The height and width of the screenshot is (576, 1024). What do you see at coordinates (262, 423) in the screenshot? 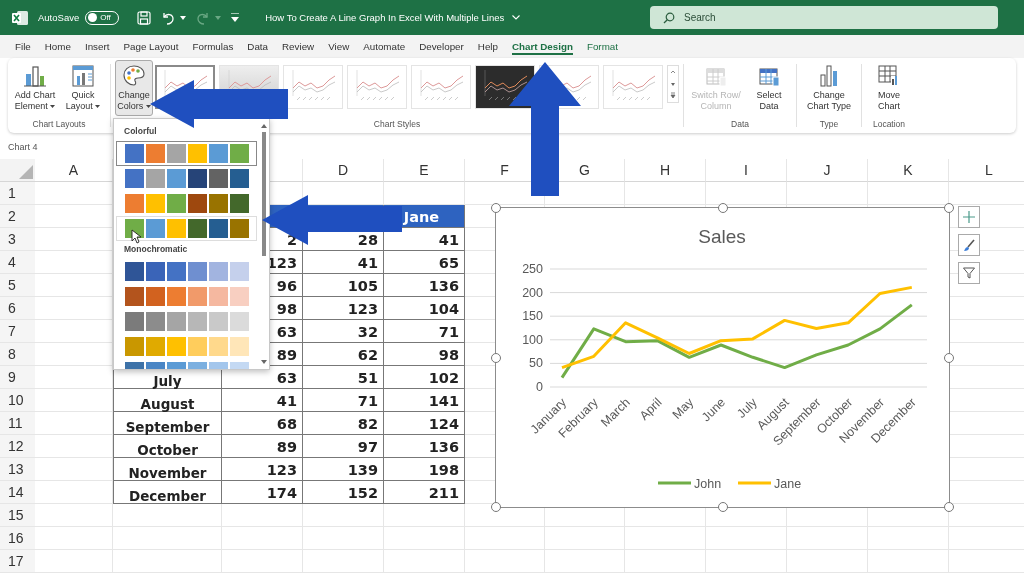
I see `table-cell: 68` at bounding box center [262, 423].